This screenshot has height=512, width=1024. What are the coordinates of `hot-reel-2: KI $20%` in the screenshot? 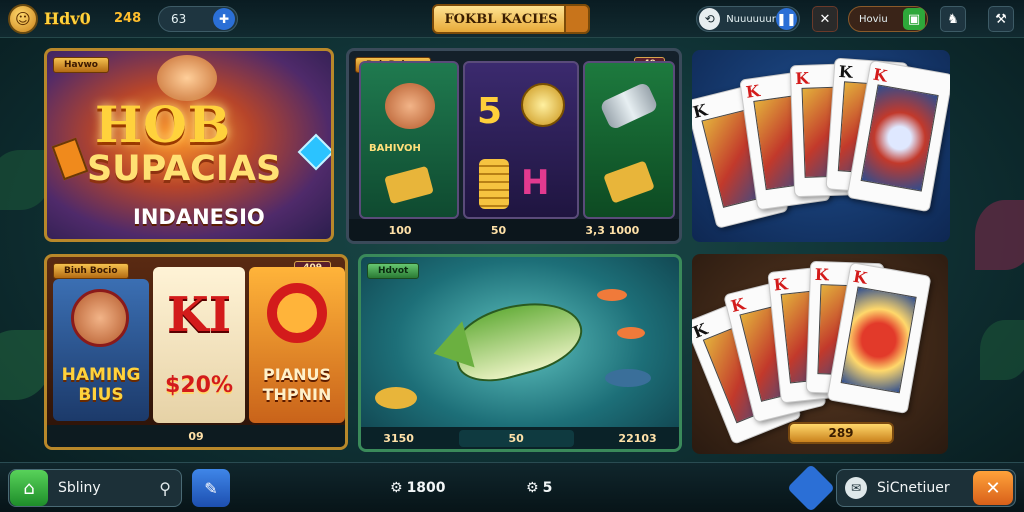 It's located at (199, 345).